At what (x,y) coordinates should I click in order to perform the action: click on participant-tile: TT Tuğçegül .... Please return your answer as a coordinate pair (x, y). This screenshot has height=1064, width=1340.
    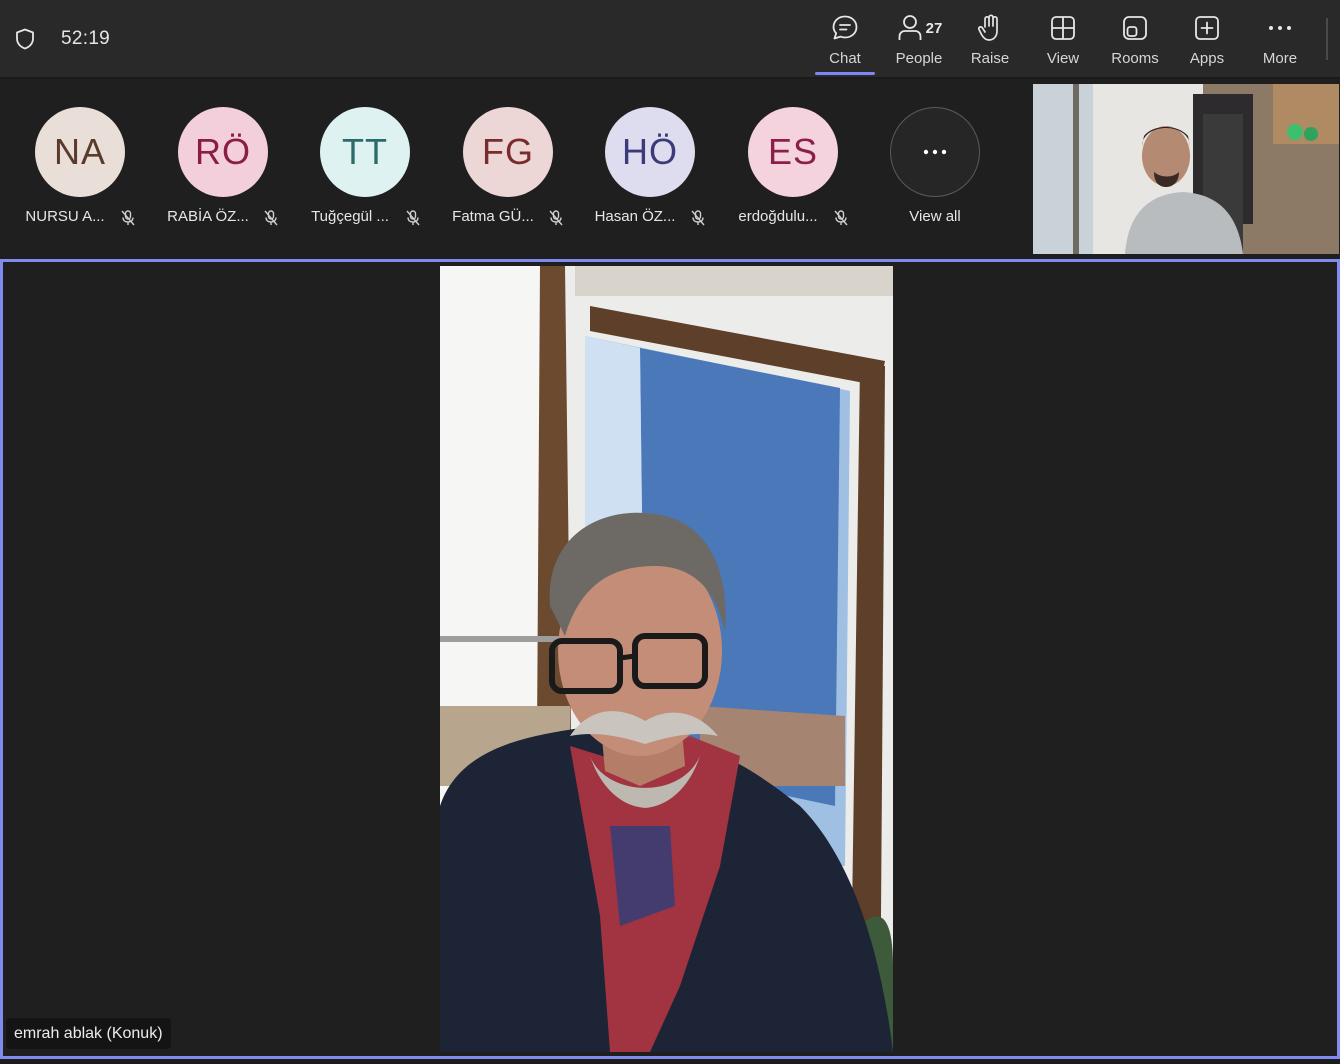
    Looking at the image, I should click on (365, 172).